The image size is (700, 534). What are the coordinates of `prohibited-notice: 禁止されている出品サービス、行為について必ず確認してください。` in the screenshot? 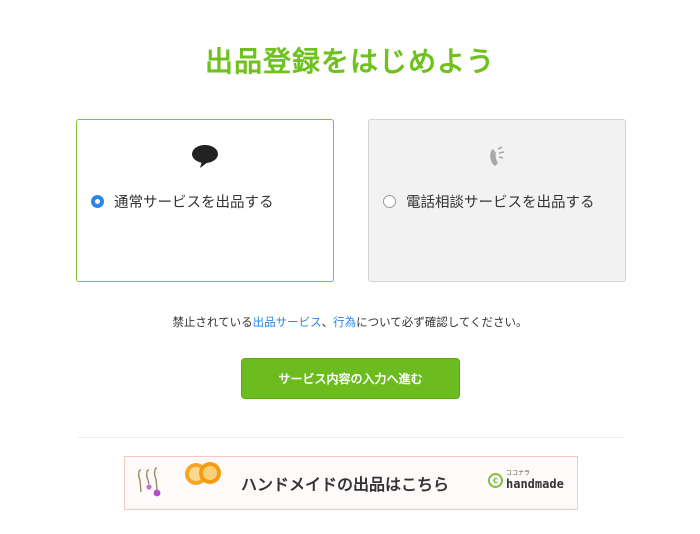 It's located at (350, 322).